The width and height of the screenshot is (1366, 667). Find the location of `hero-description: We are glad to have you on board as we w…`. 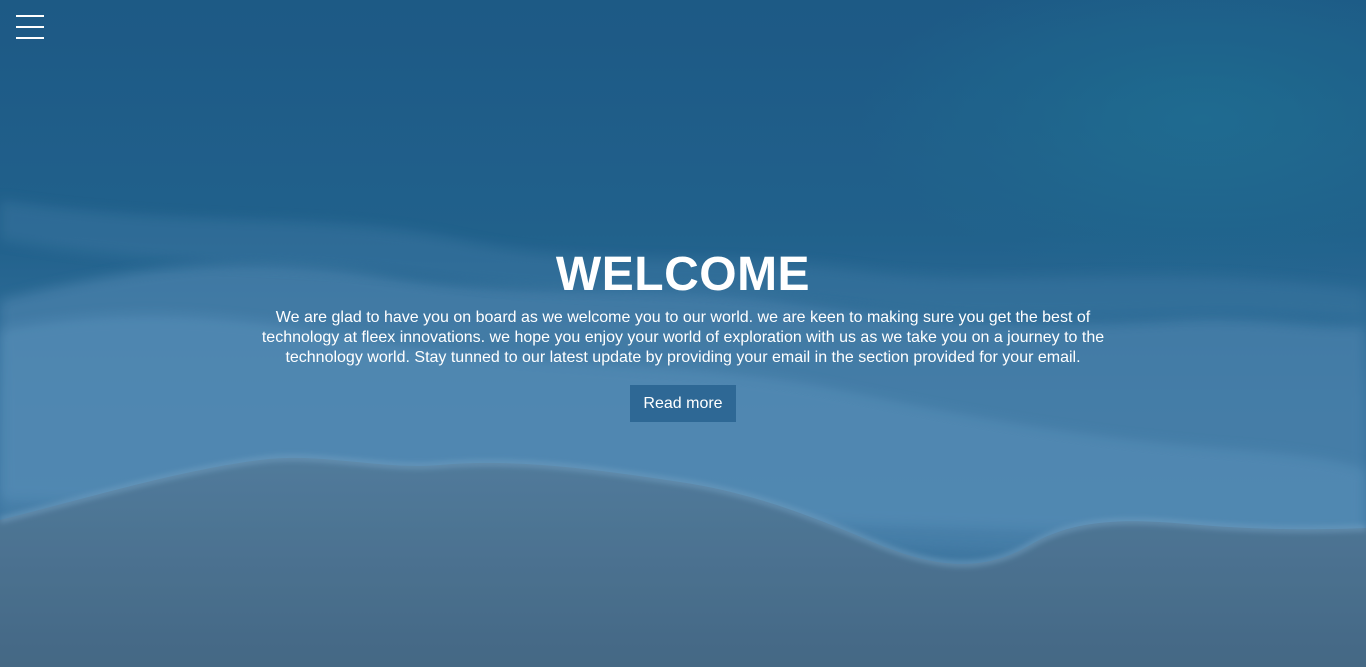

hero-description: We are glad to have you on board as we w… is located at coordinates (683, 337).